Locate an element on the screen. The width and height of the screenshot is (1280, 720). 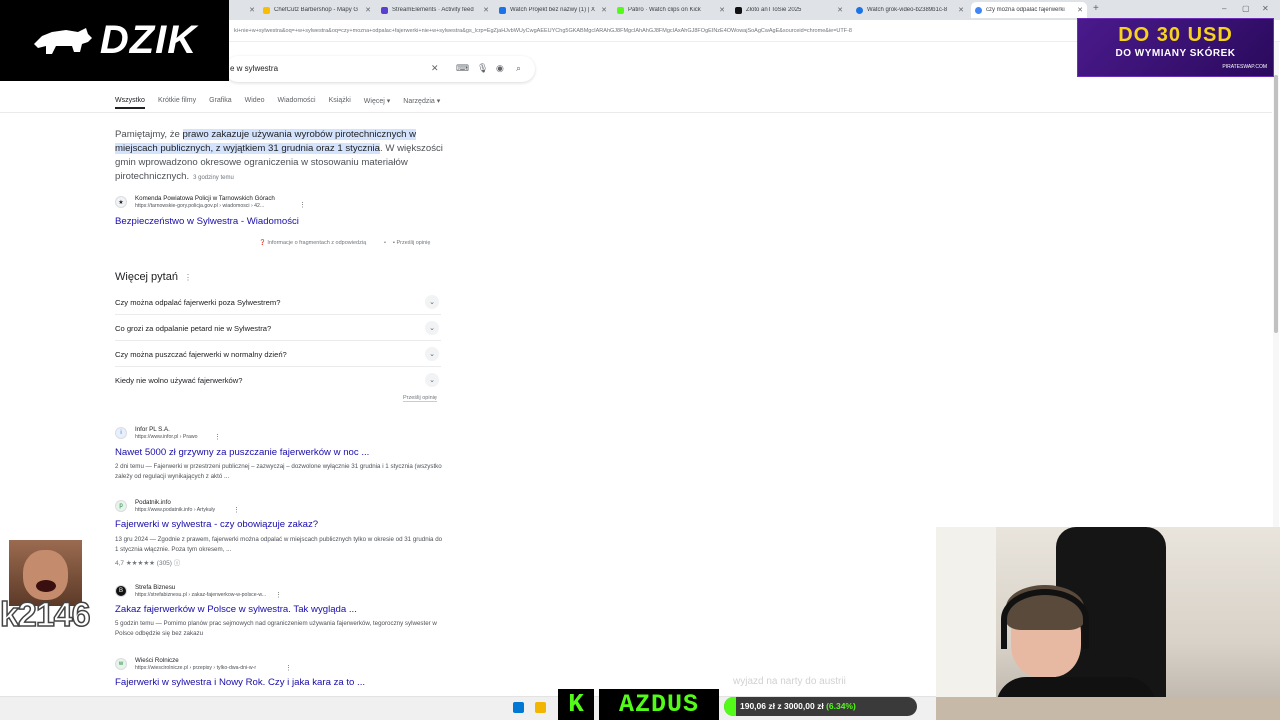
file-explorer-icon is located at coordinates (540, 707).